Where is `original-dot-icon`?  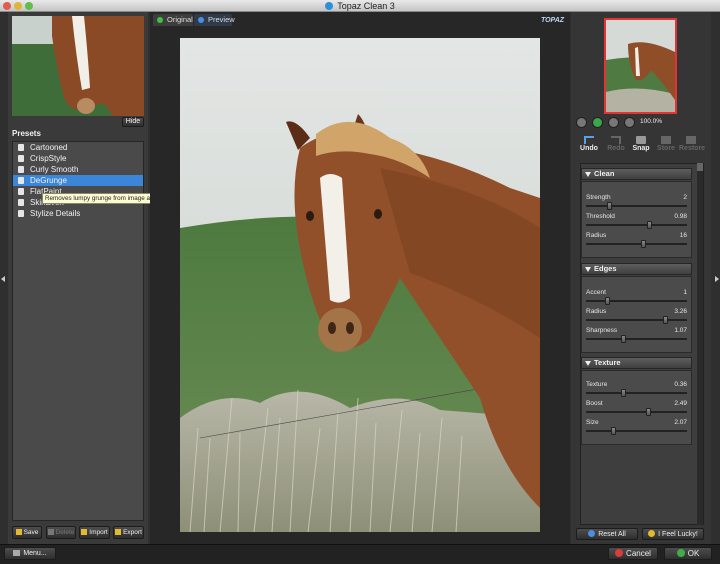
original-dot-icon is located at coordinates (160, 20).